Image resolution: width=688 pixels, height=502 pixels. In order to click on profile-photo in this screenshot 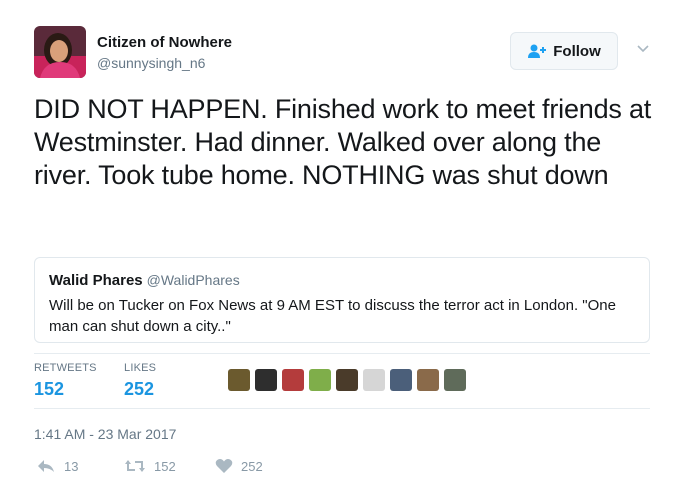, I will do `click(60, 52)`.